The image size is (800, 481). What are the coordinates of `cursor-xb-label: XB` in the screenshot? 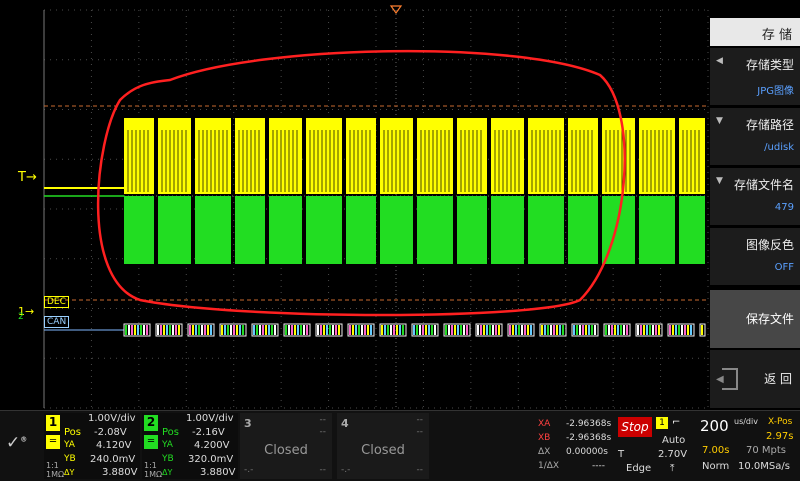 It's located at (544, 438).